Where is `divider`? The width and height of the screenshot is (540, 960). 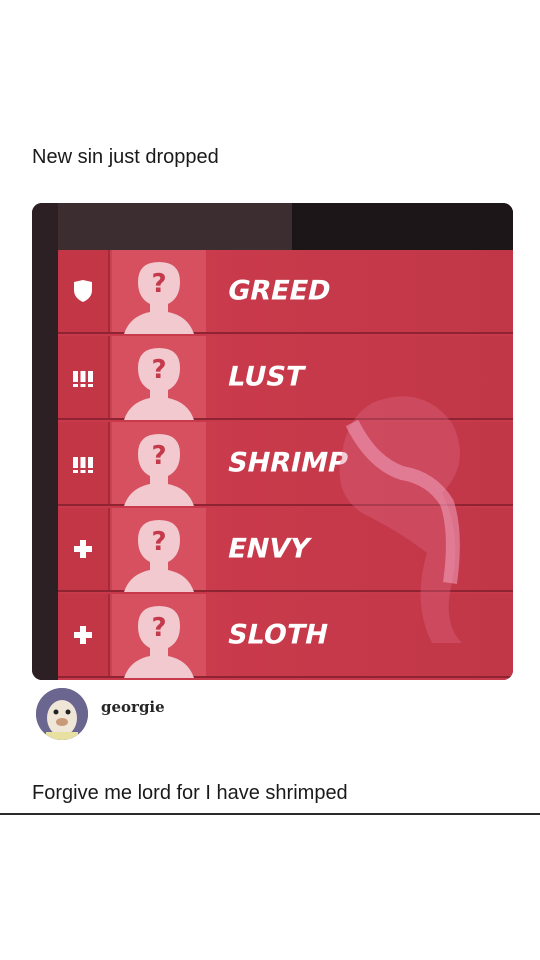 divider is located at coordinates (270, 814).